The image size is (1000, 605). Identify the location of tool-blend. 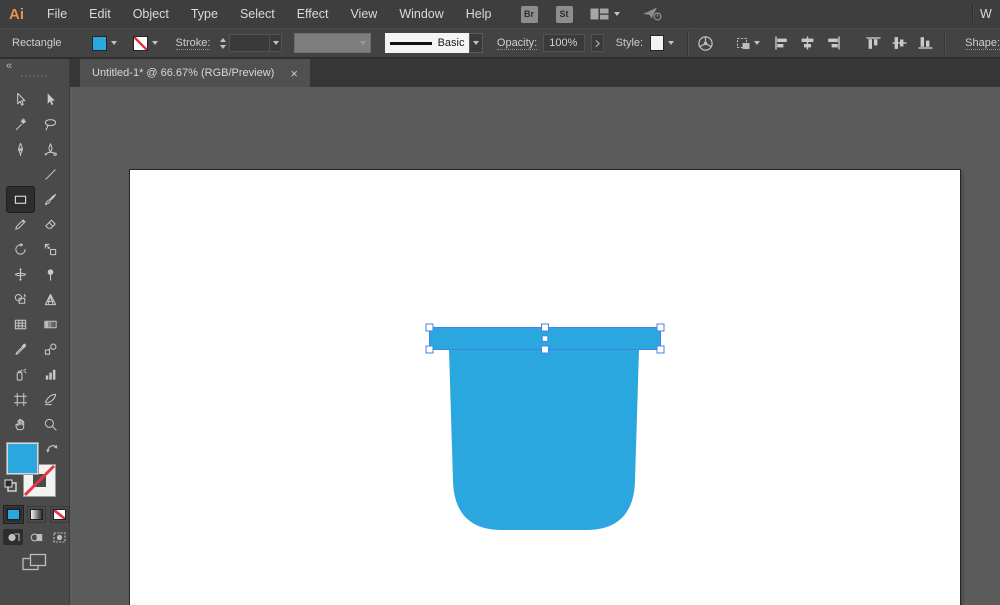
(50, 349).